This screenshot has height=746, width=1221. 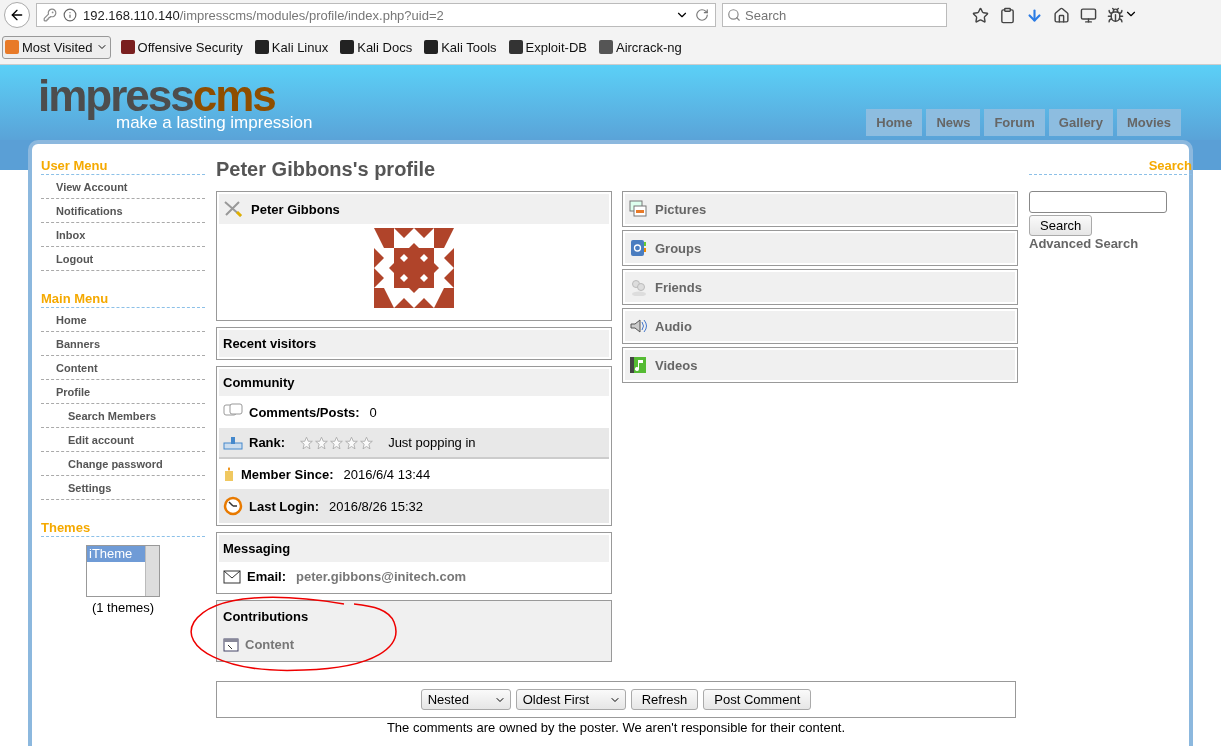 What do you see at coordinates (270, 343) in the screenshot?
I see `section-title: Recent visitors` at bounding box center [270, 343].